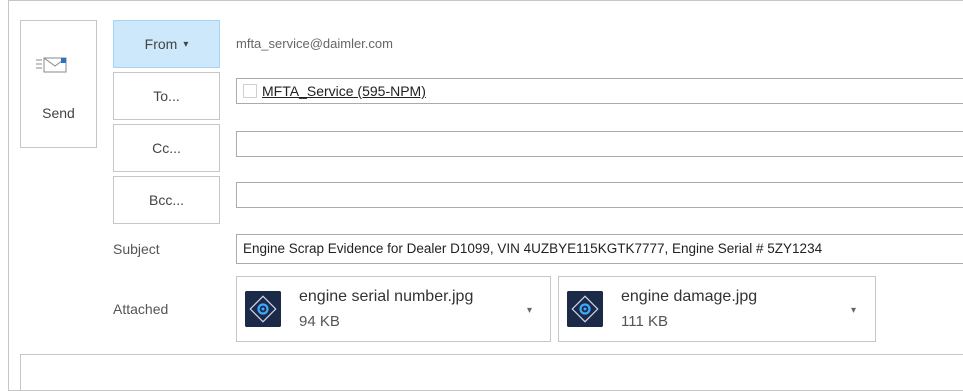 The height and width of the screenshot is (391, 963). What do you see at coordinates (136, 249) in the screenshot?
I see `subject-label: Subject` at bounding box center [136, 249].